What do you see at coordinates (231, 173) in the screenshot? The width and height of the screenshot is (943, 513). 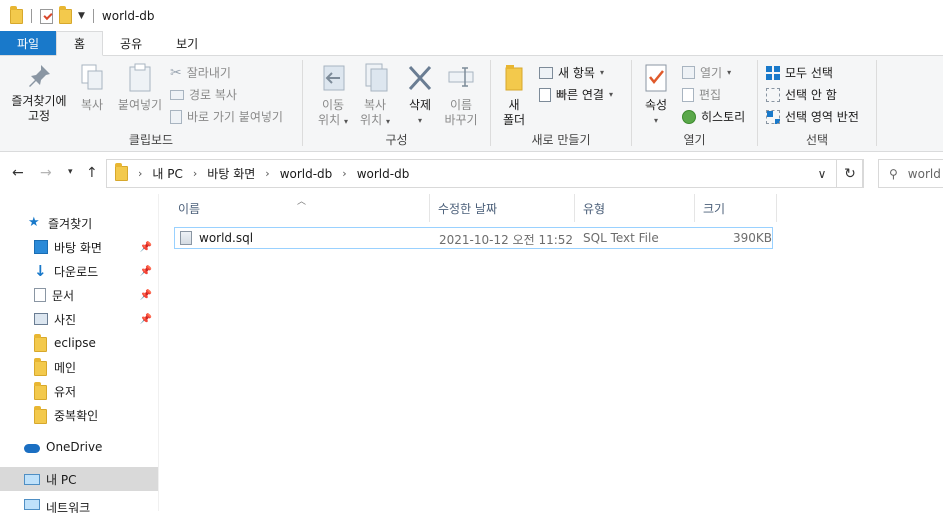 I see `breadcrumb-desktop: 바탕 화면` at bounding box center [231, 173].